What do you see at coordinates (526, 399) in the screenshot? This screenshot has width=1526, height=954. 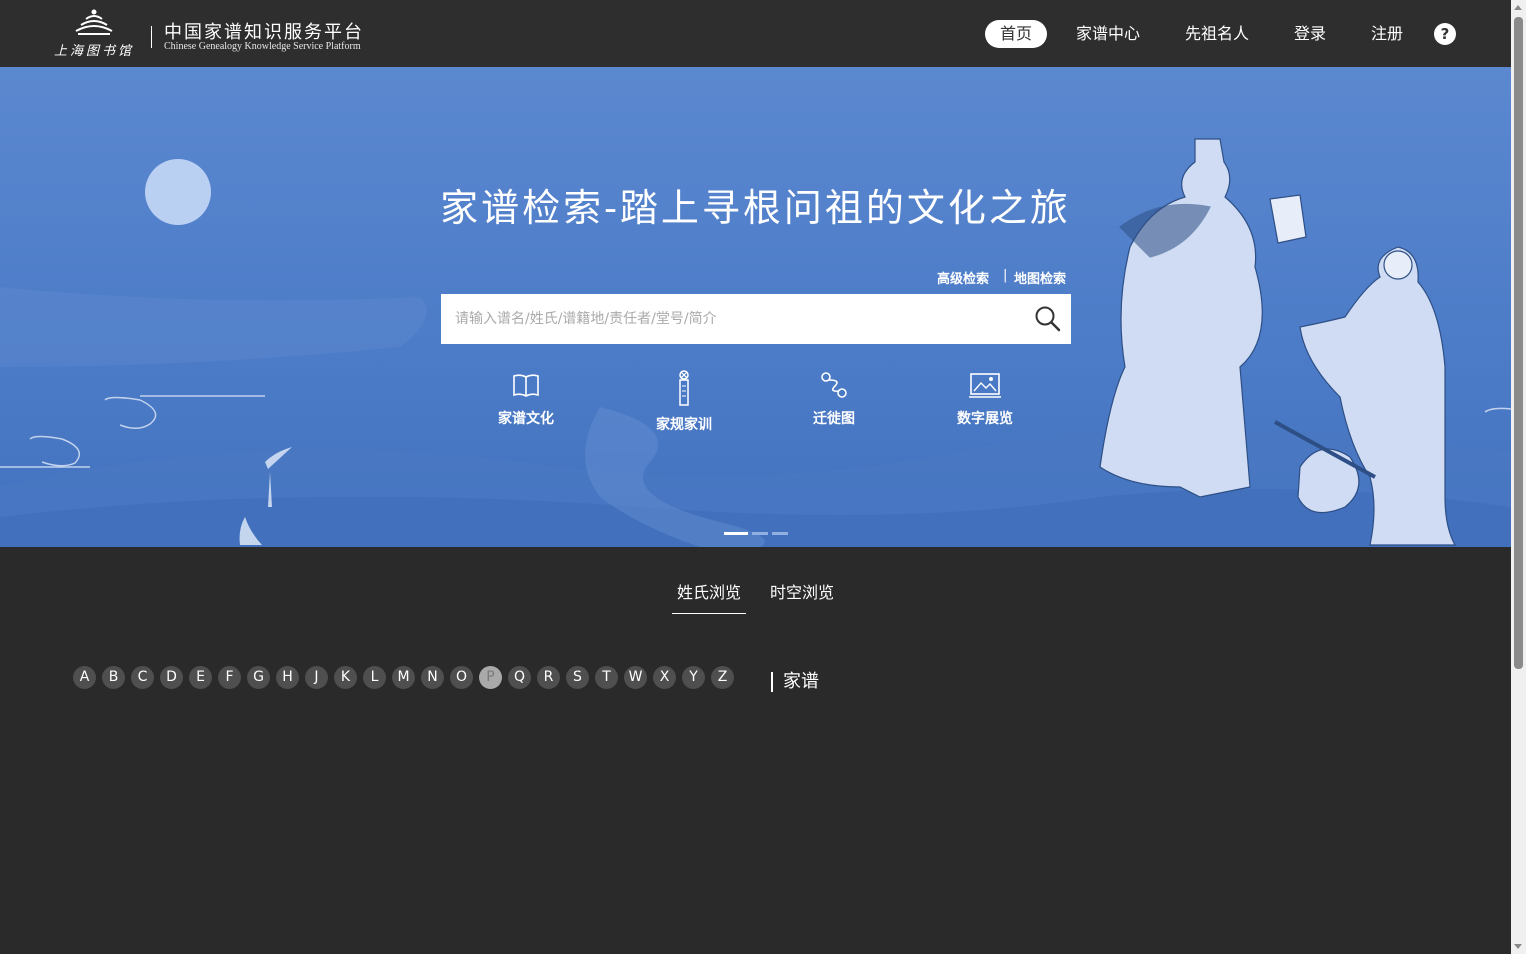 I see `feature-genealogy-culture: 家谱文化` at bounding box center [526, 399].